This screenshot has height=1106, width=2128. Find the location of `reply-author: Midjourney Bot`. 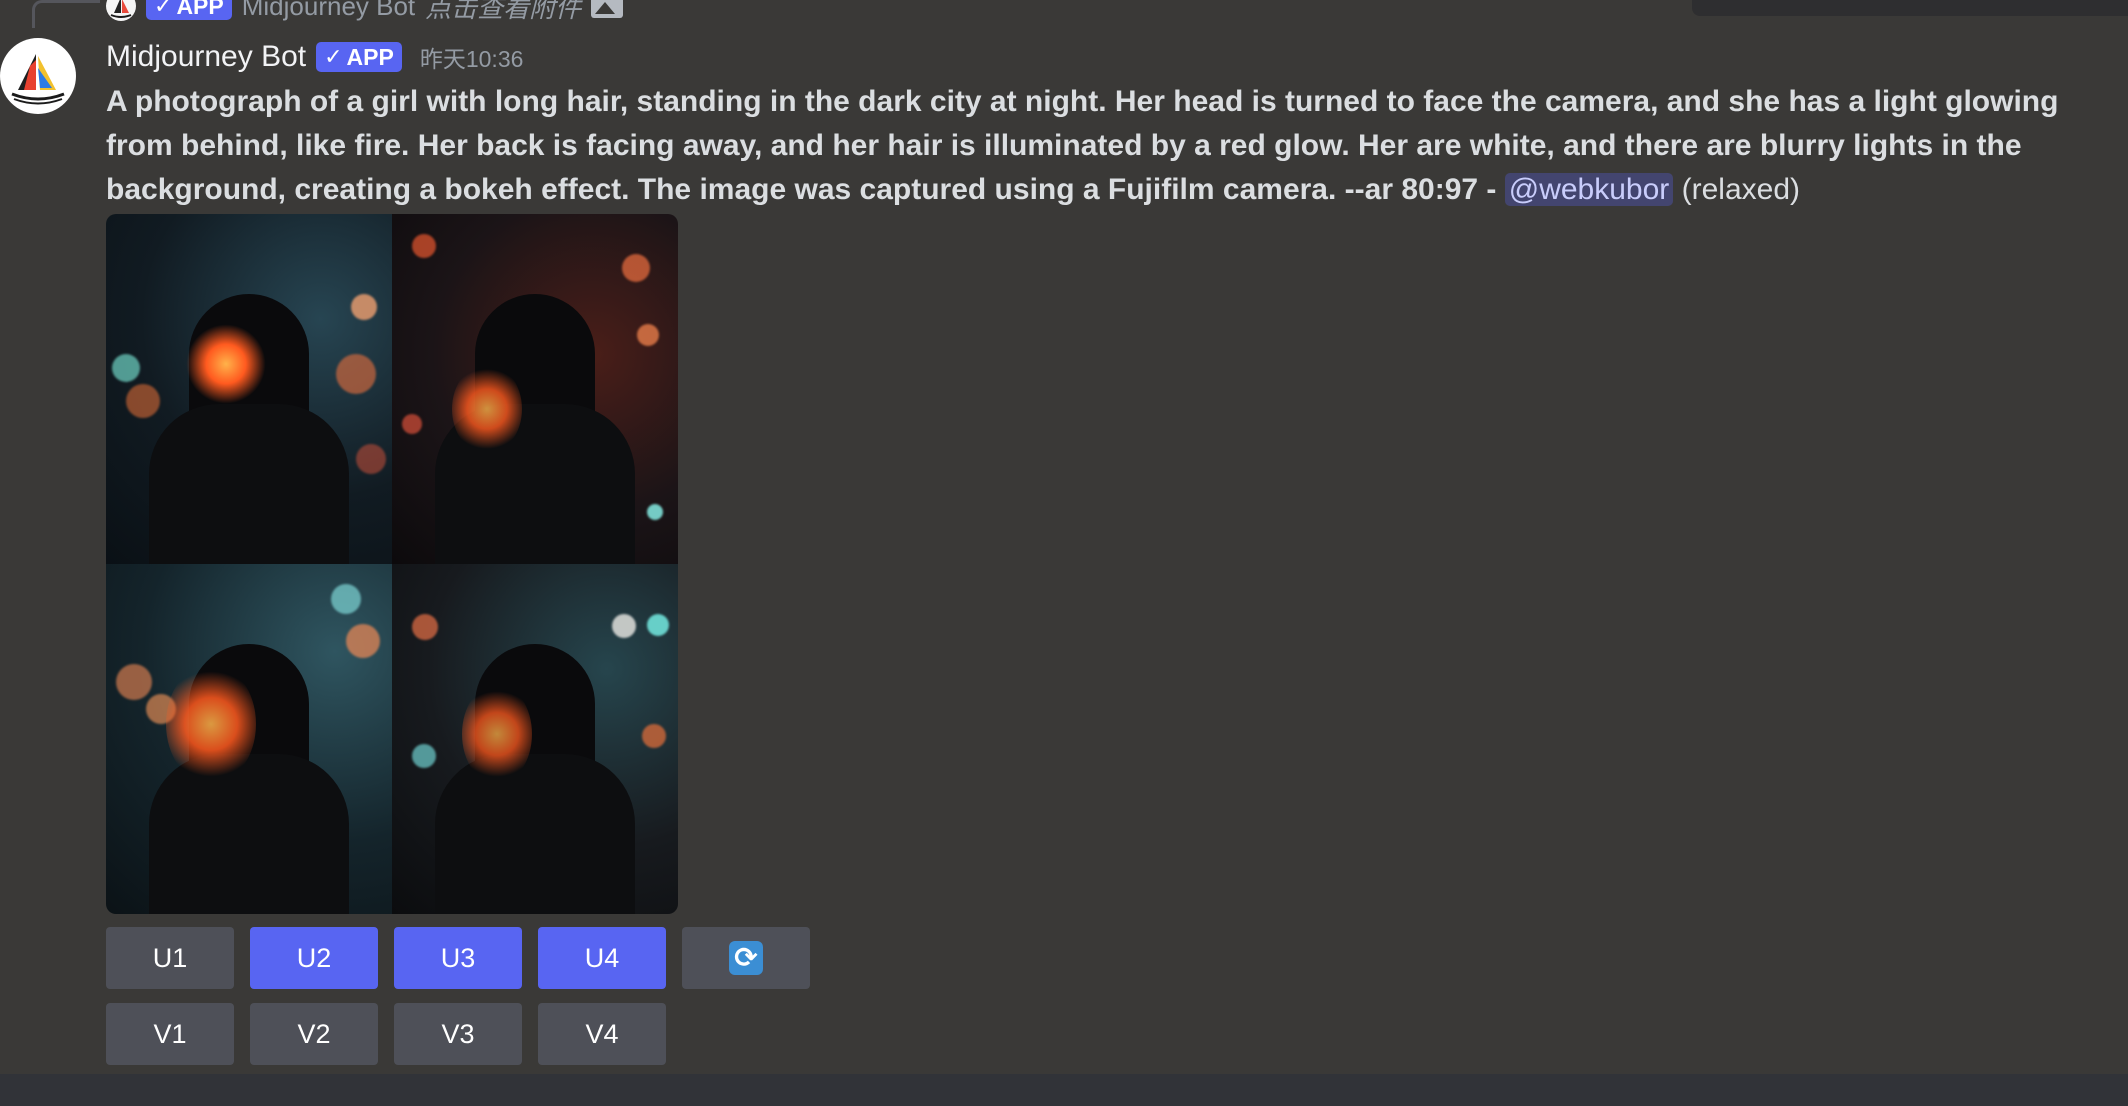

reply-author: Midjourney Bot is located at coordinates (328, 10).